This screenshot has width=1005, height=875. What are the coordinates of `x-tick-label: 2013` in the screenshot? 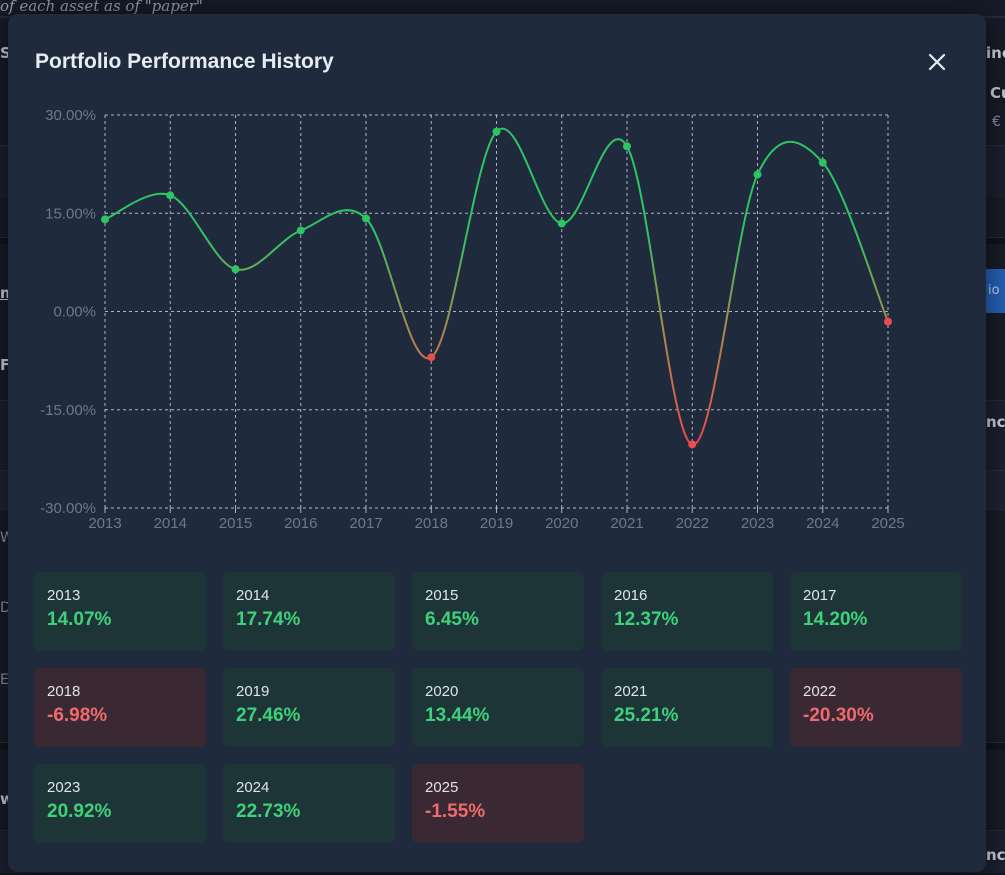 It's located at (104, 523).